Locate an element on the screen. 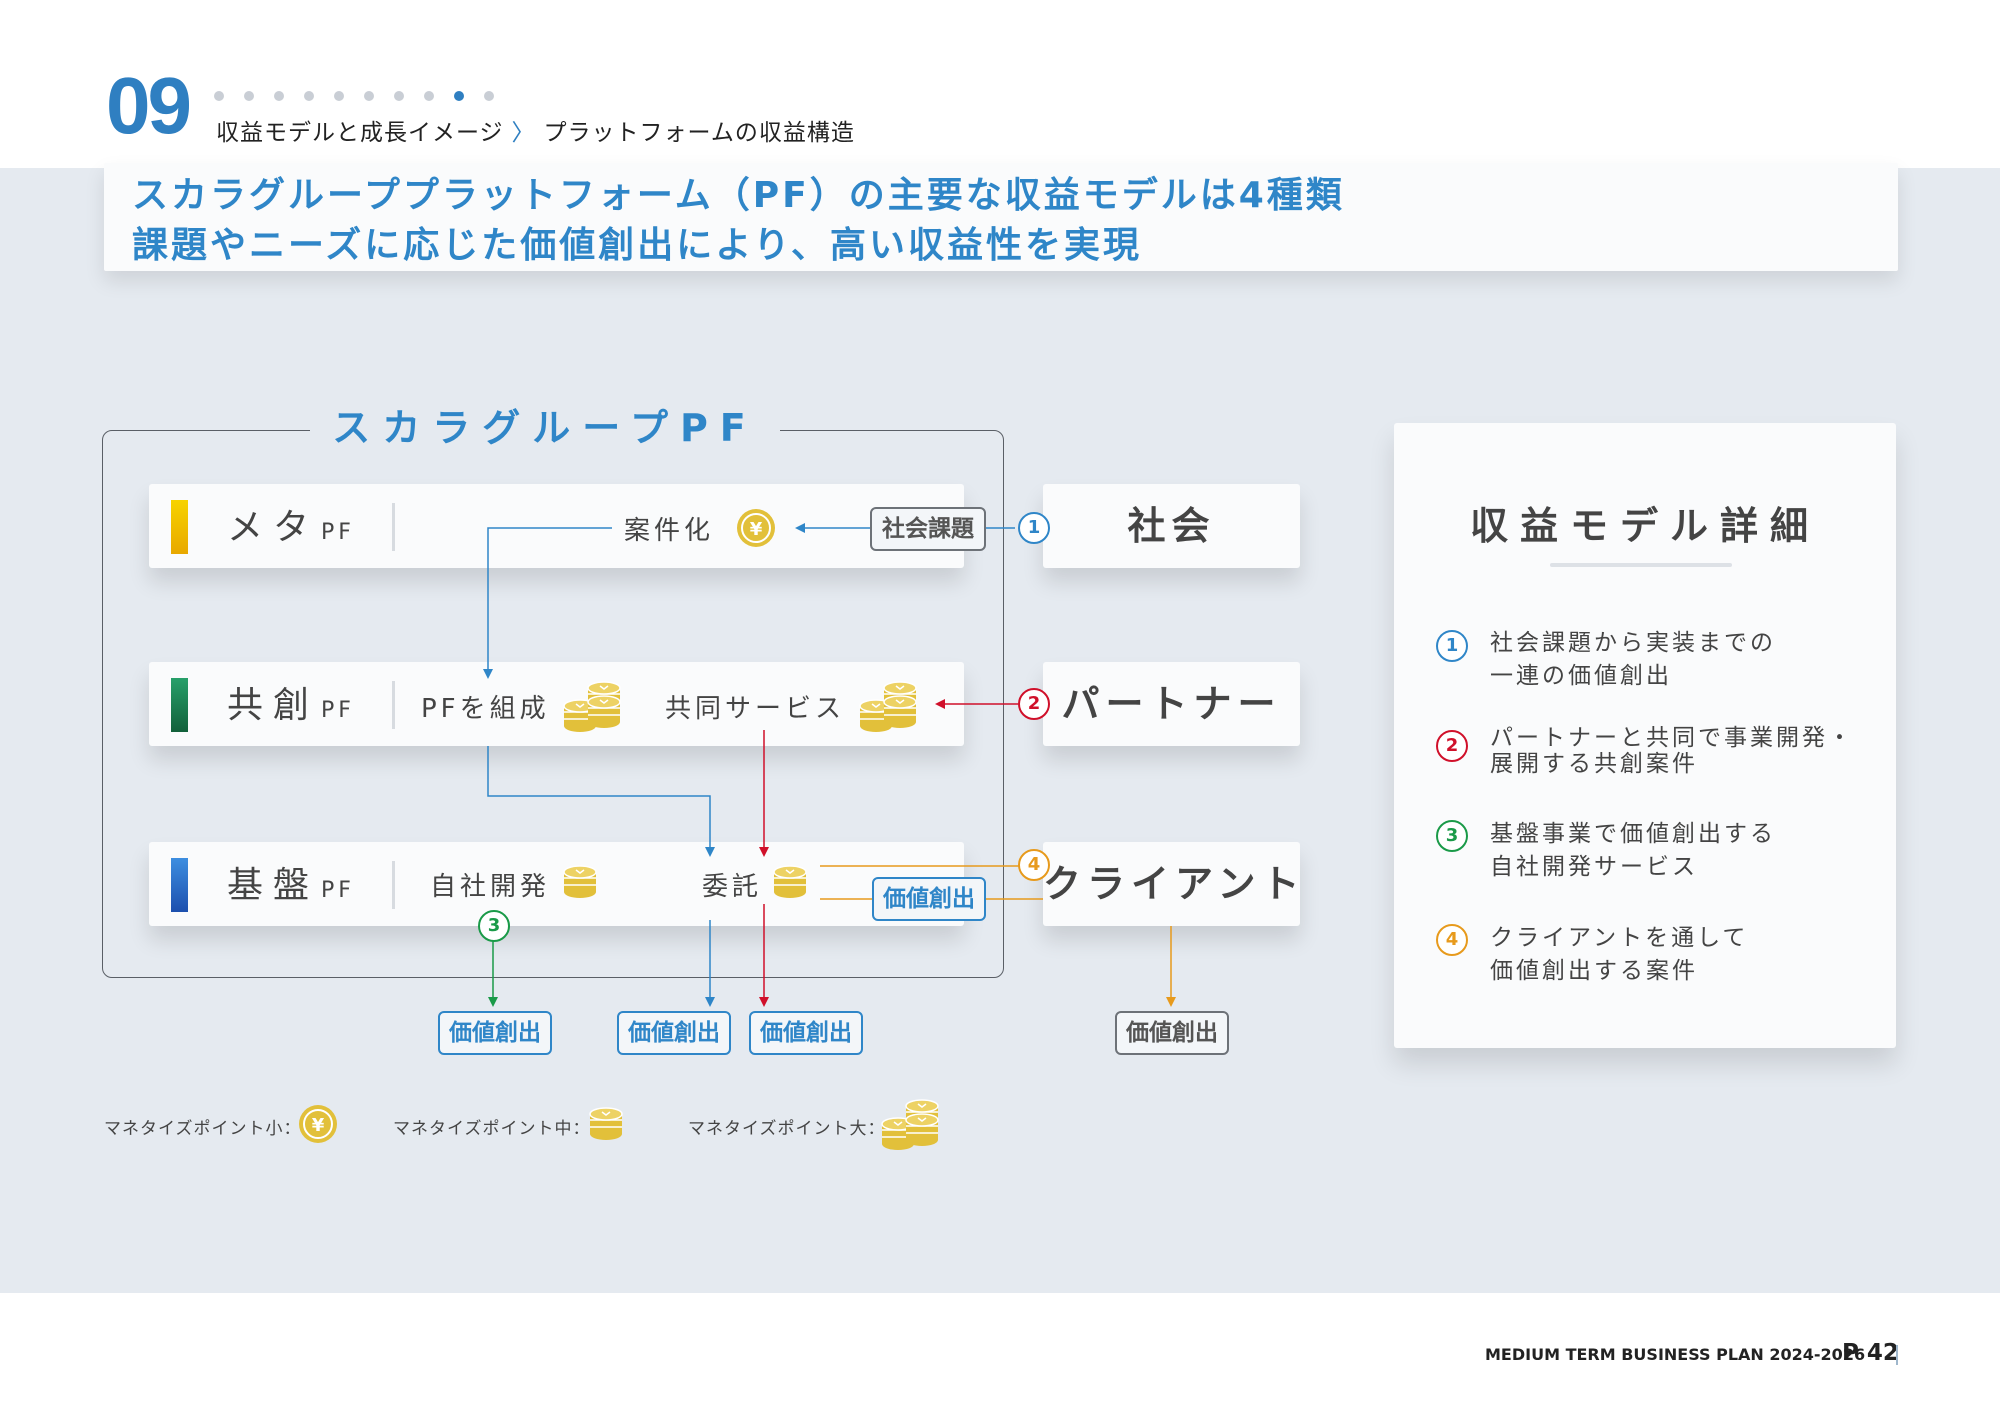 The width and height of the screenshot is (2000, 1415). footer-divider is located at coordinates (1897, 1355).